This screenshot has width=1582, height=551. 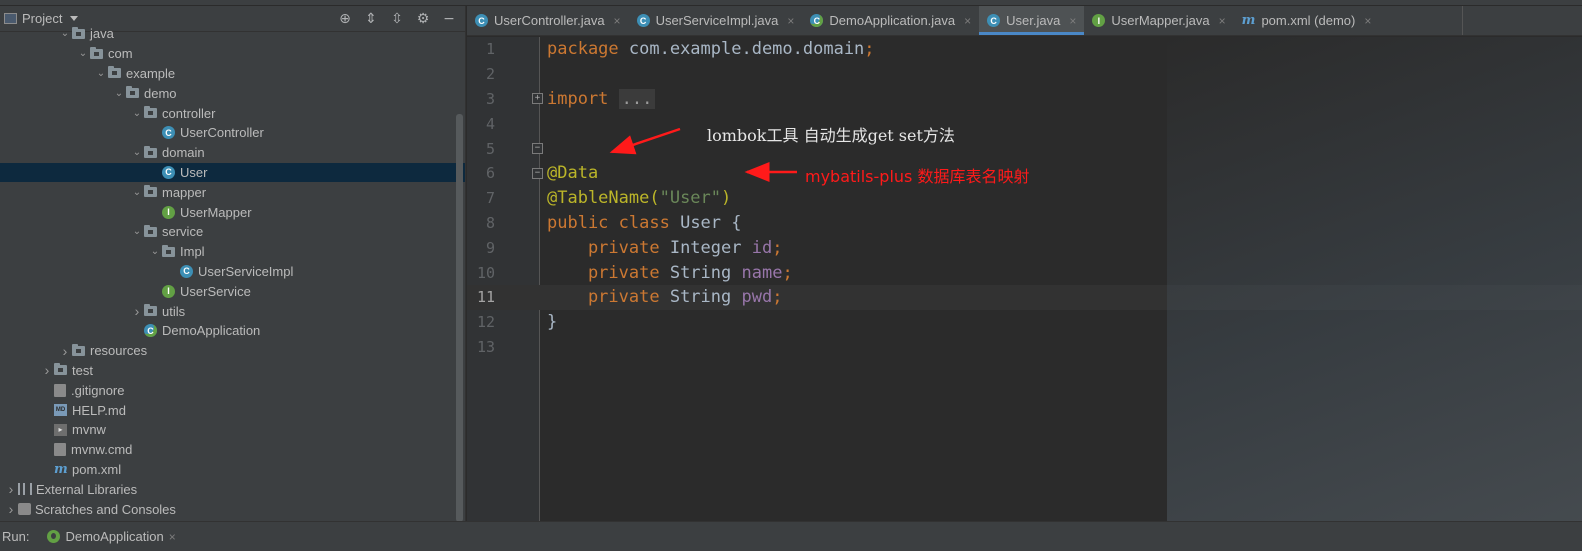 I want to click on tab-label: UserServiceImpl.java, so click(x=717, y=20).